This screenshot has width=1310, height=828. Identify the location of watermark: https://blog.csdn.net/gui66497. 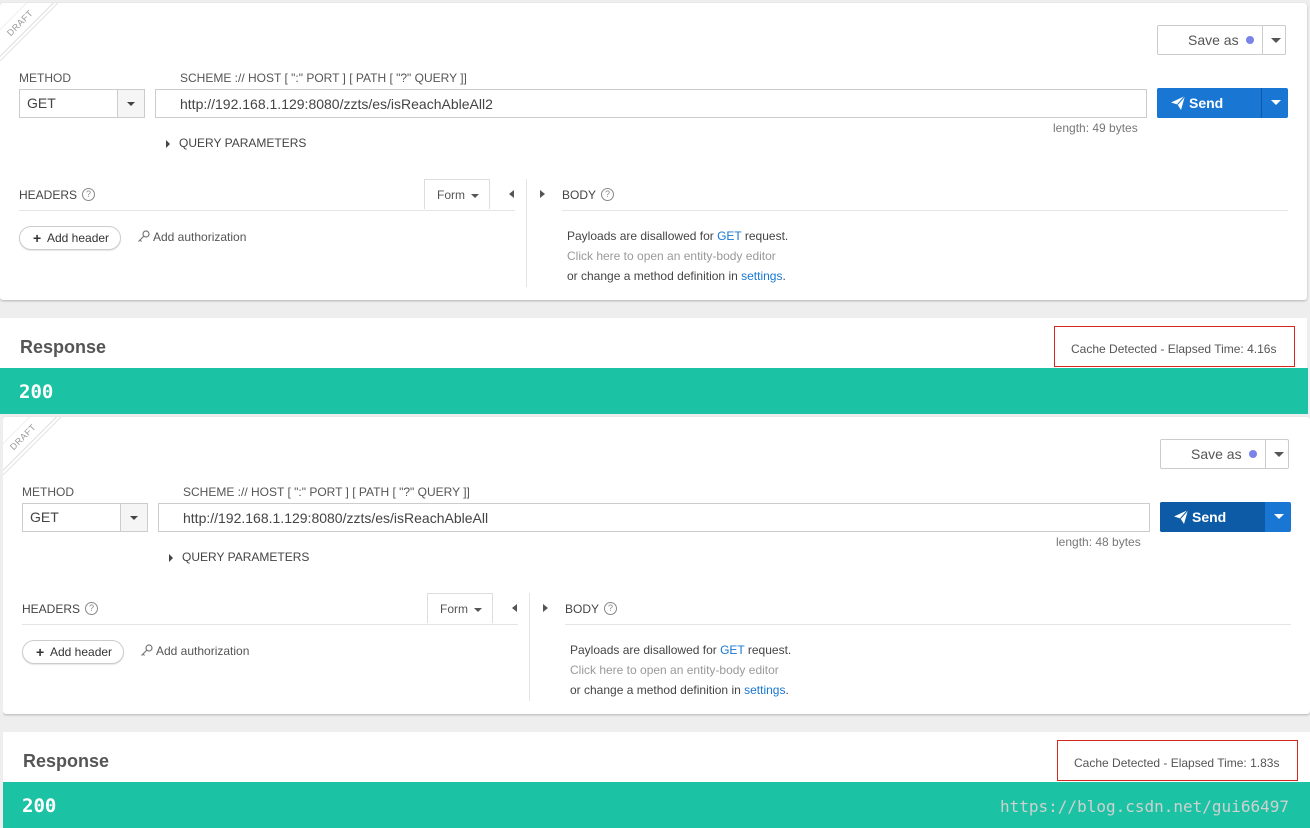
(1144, 806).